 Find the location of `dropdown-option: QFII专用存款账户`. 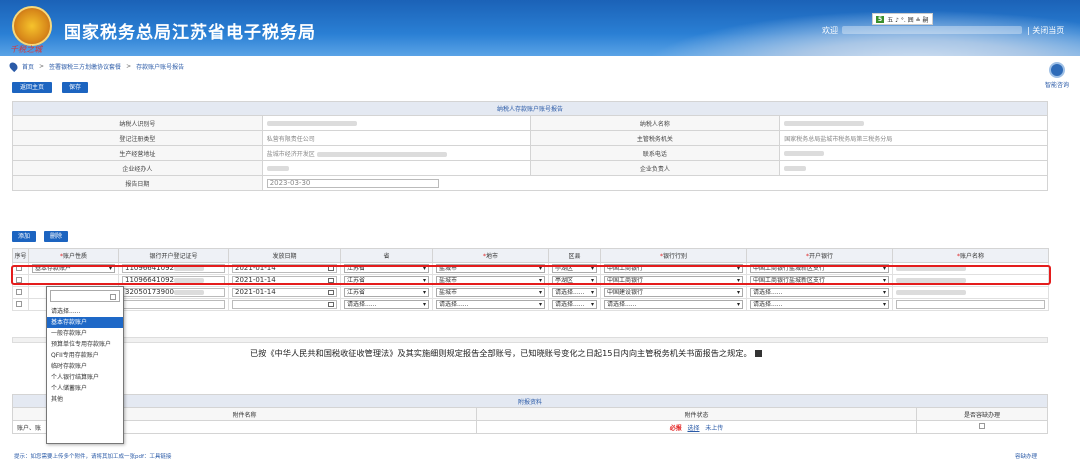

dropdown-option: QFII专用存款账户 is located at coordinates (85, 355).